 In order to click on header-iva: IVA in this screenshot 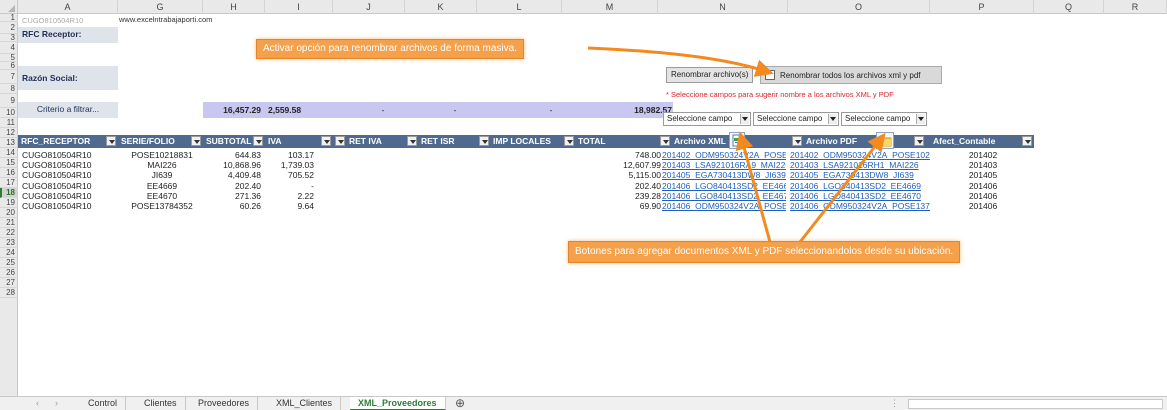, I will do `click(299, 141)`.